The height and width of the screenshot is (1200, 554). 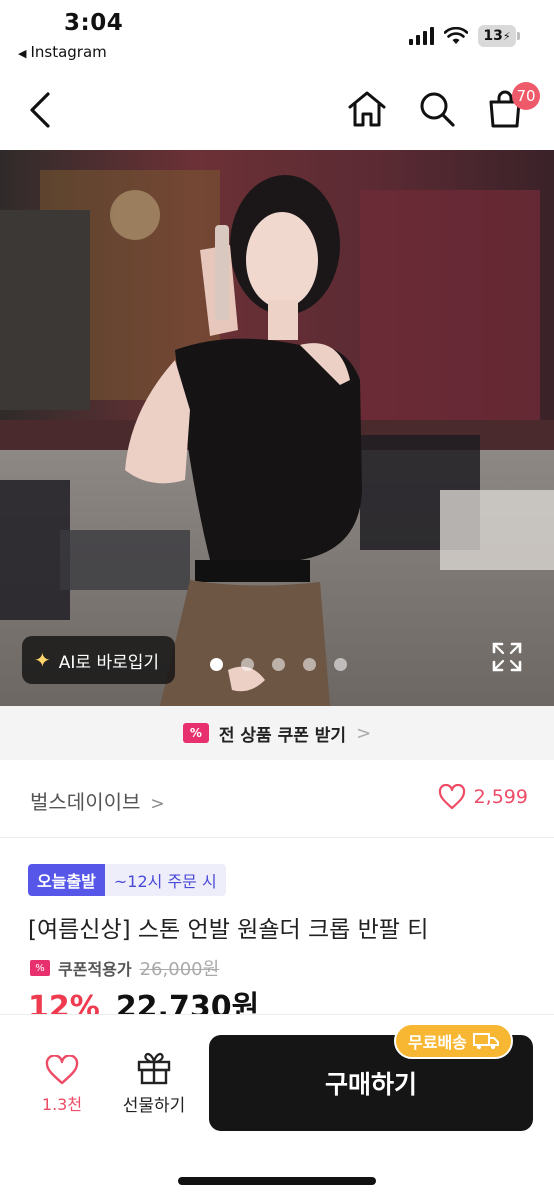 I want to click on free-shipping-badge: 무료배송, so click(x=453, y=1041).